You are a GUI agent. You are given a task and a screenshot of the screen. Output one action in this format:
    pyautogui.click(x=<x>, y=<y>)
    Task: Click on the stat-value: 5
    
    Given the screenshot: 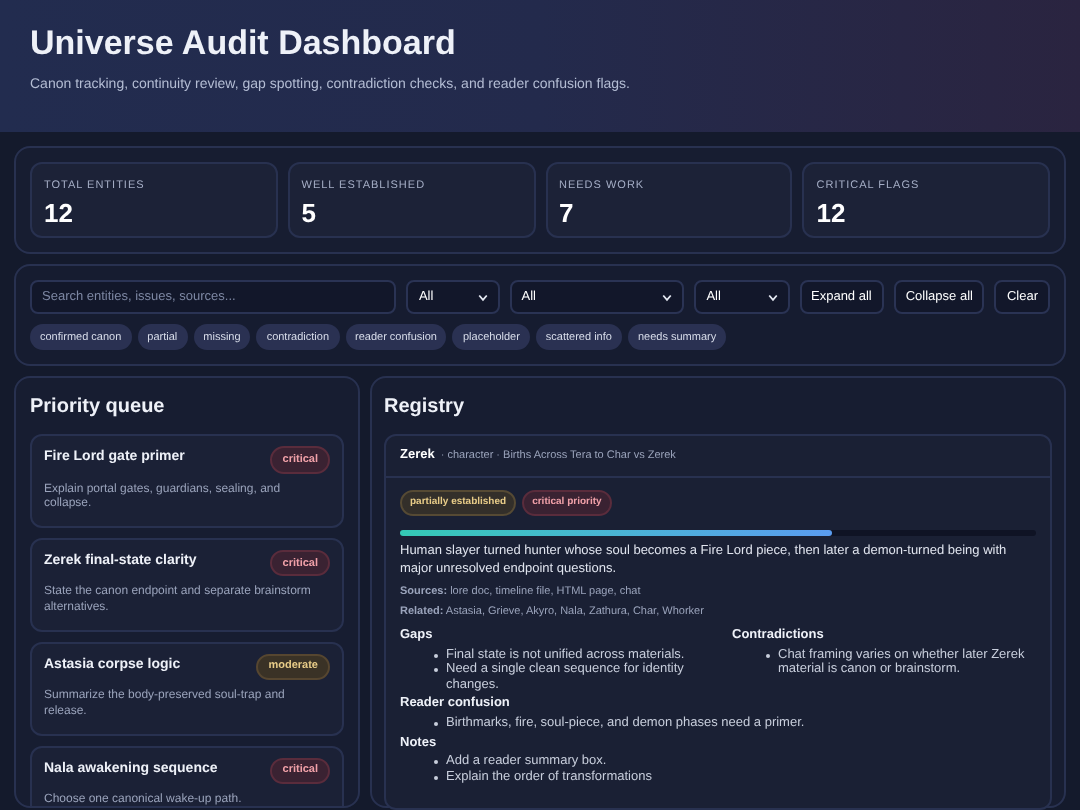 What is the action you would take?
    pyautogui.click(x=309, y=213)
    